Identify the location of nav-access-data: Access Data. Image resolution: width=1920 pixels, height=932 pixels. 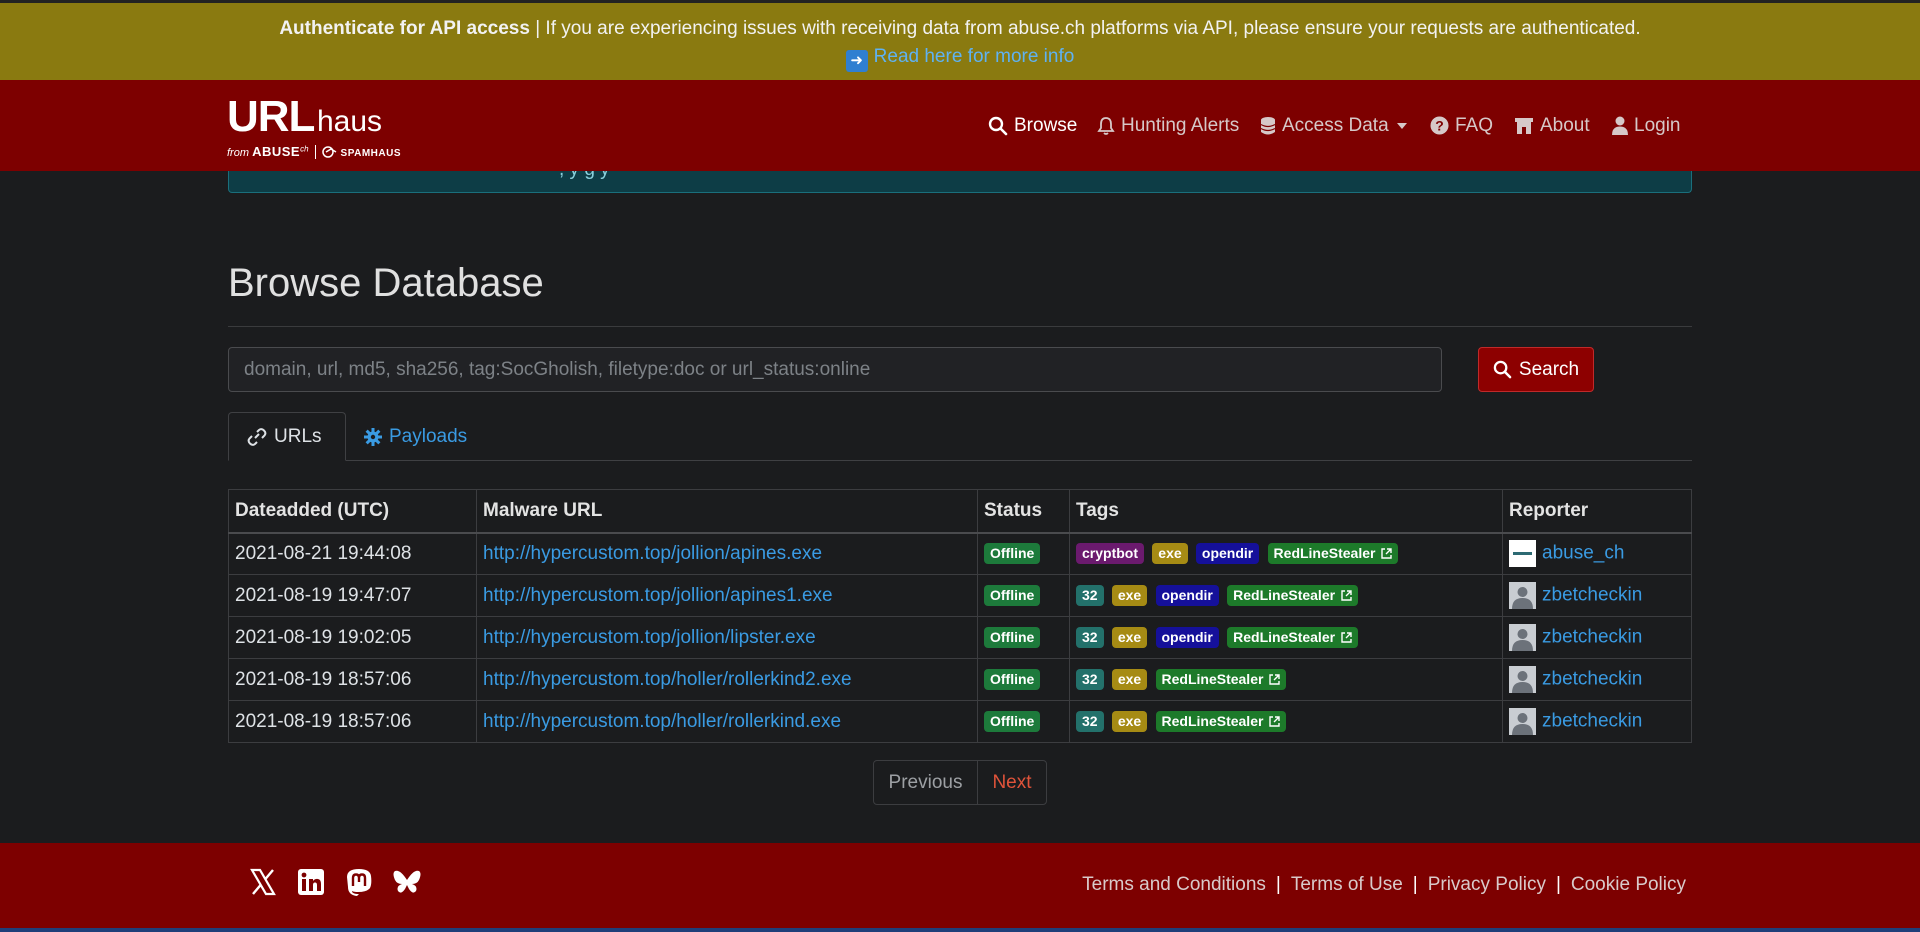
(1333, 125).